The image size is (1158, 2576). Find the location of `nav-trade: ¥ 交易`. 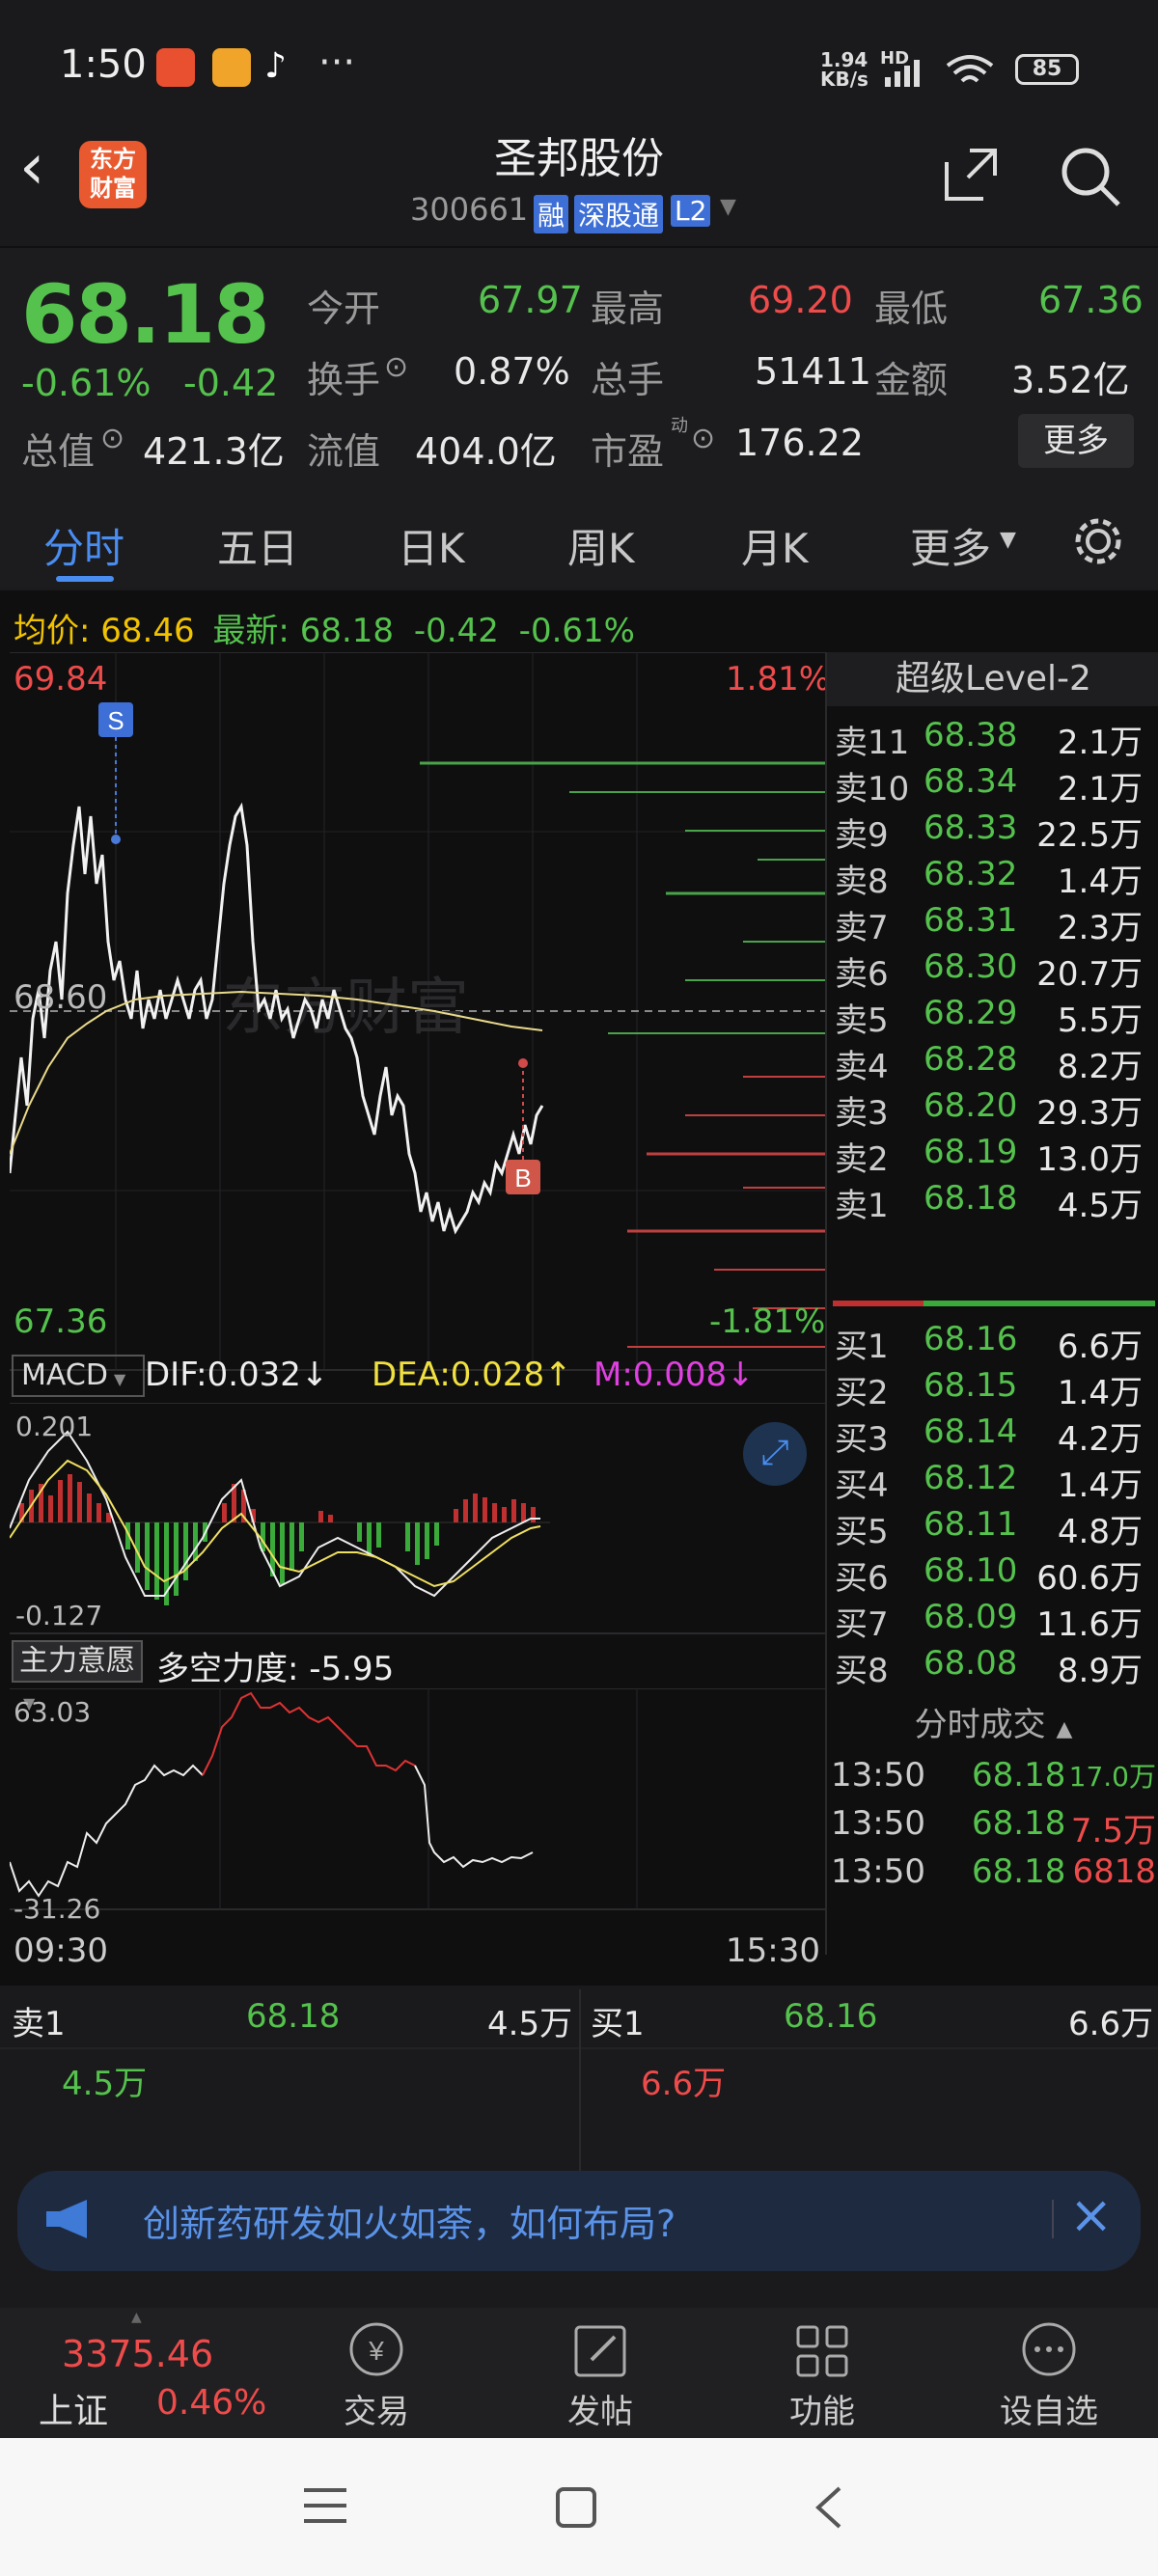

nav-trade: ¥ 交易 is located at coordinates (376, 2373).